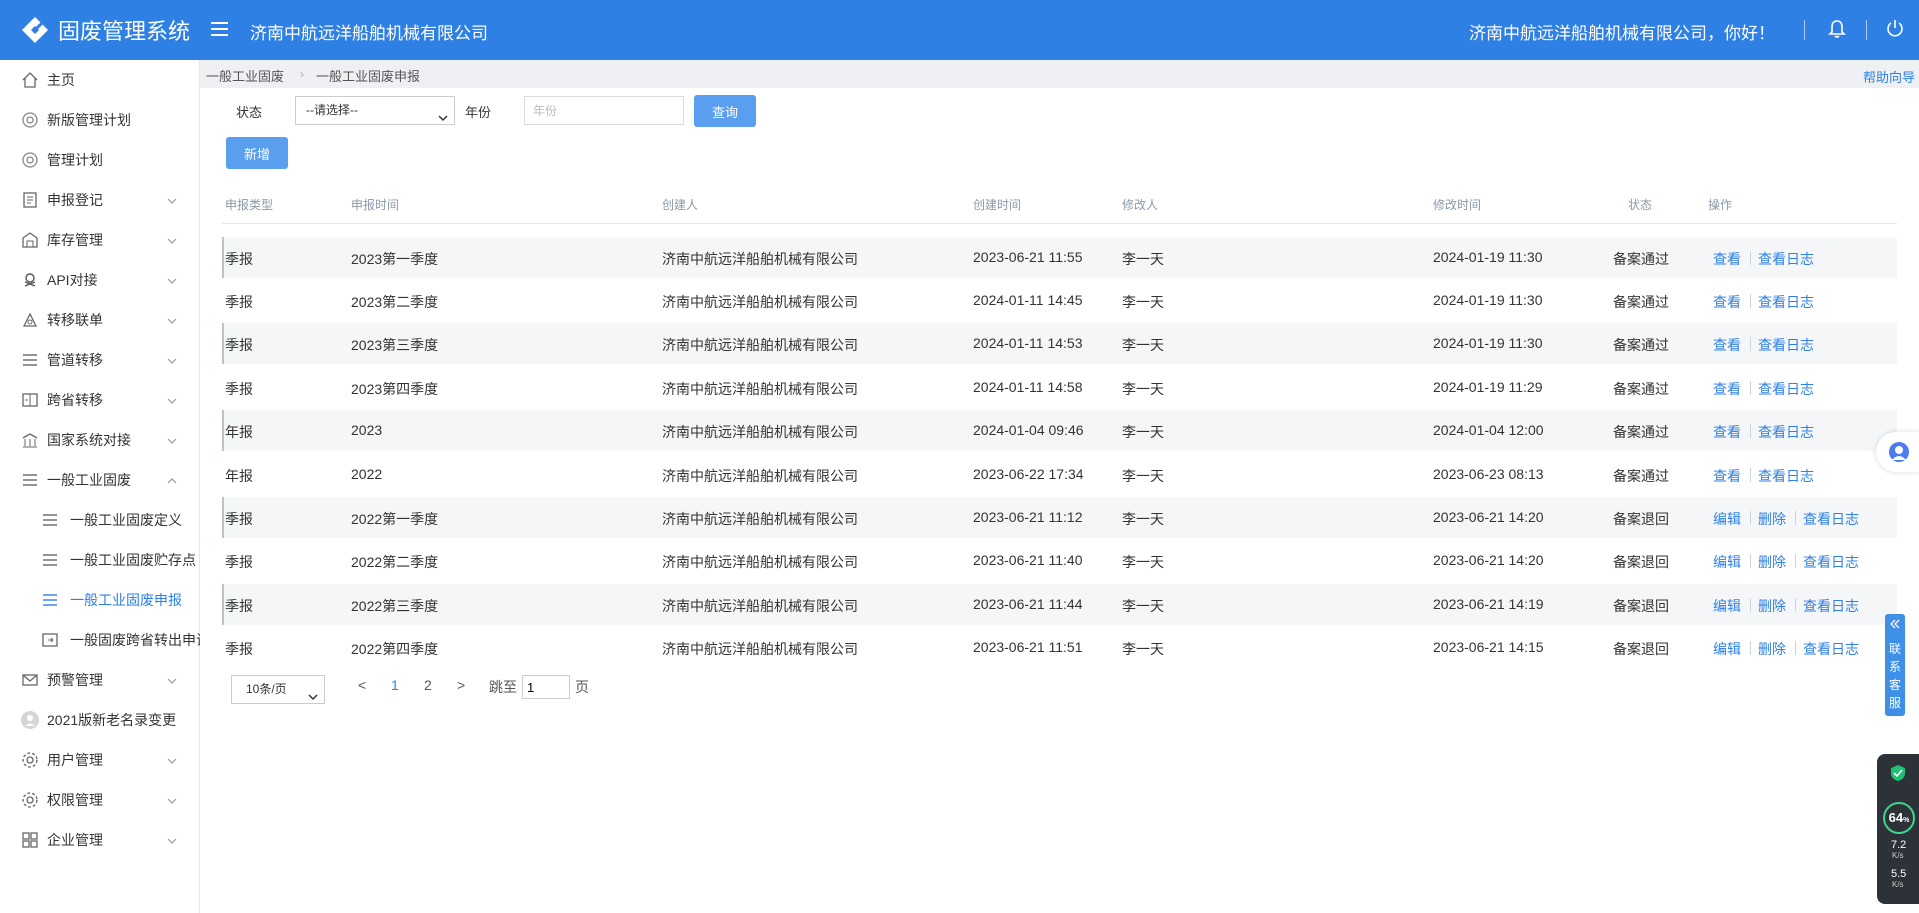 This screenshot has width=1919, height=913. What do you see at coordinates (1899, 818) in the screenshot?
I see `memory-usage-gauge: 64%` at bounding box center [1899, 818].